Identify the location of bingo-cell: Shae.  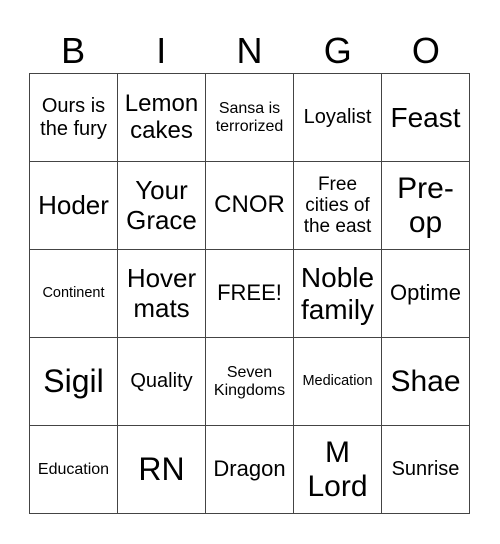
(426, 382).